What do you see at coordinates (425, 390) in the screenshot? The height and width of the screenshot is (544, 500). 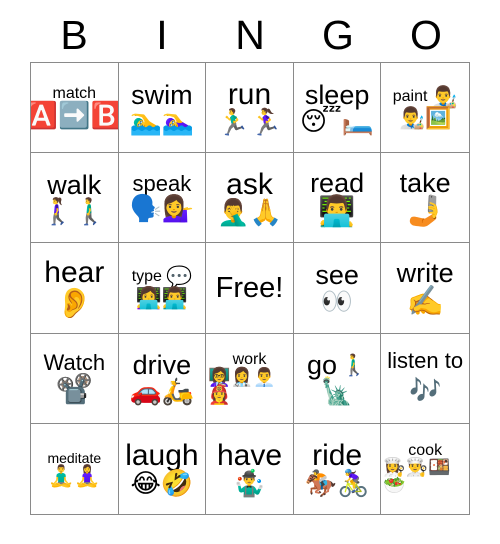 I see `musical-notes-icon: 🎶` at bounding box center [425, 390].